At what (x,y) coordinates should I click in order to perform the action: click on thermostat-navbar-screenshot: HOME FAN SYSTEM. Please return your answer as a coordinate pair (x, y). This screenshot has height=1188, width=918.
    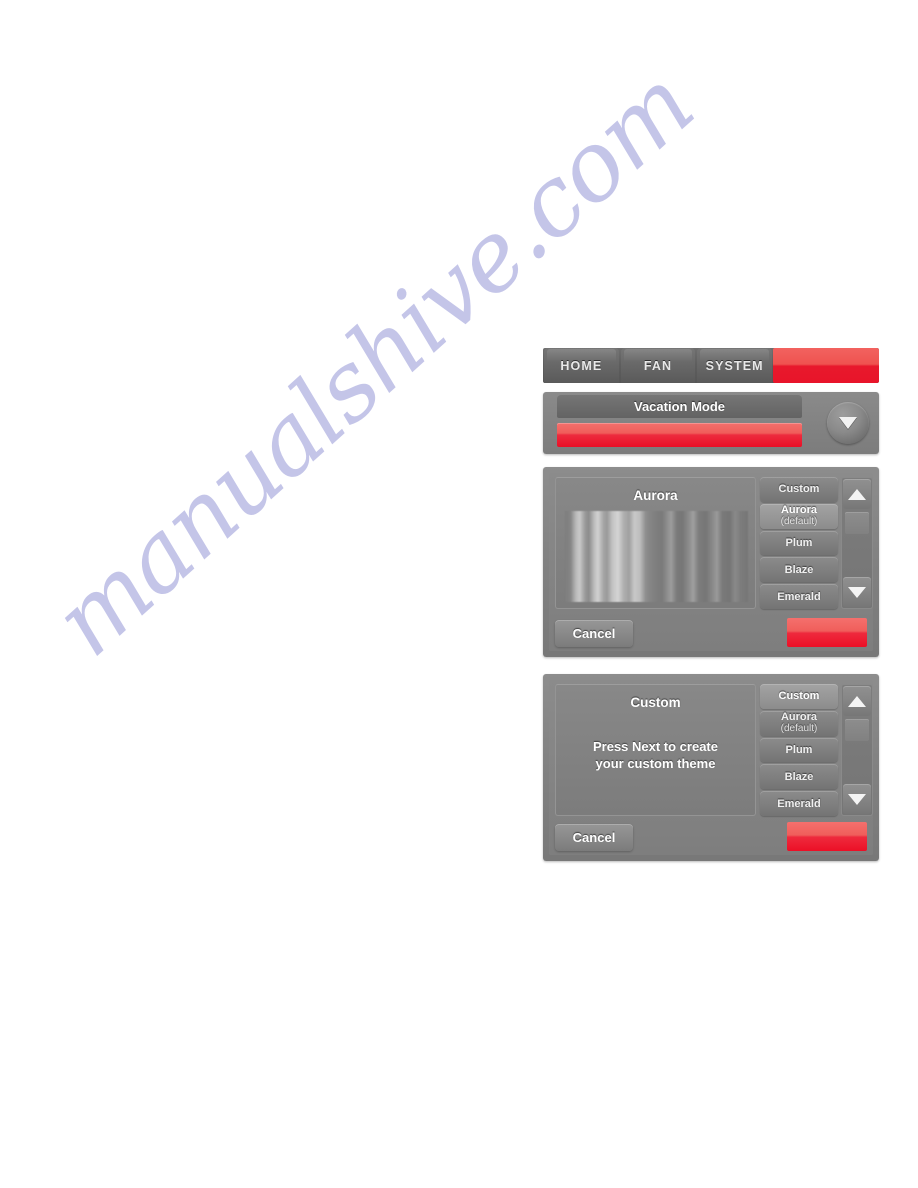
    Looking at the image, I should click on (711, 365).